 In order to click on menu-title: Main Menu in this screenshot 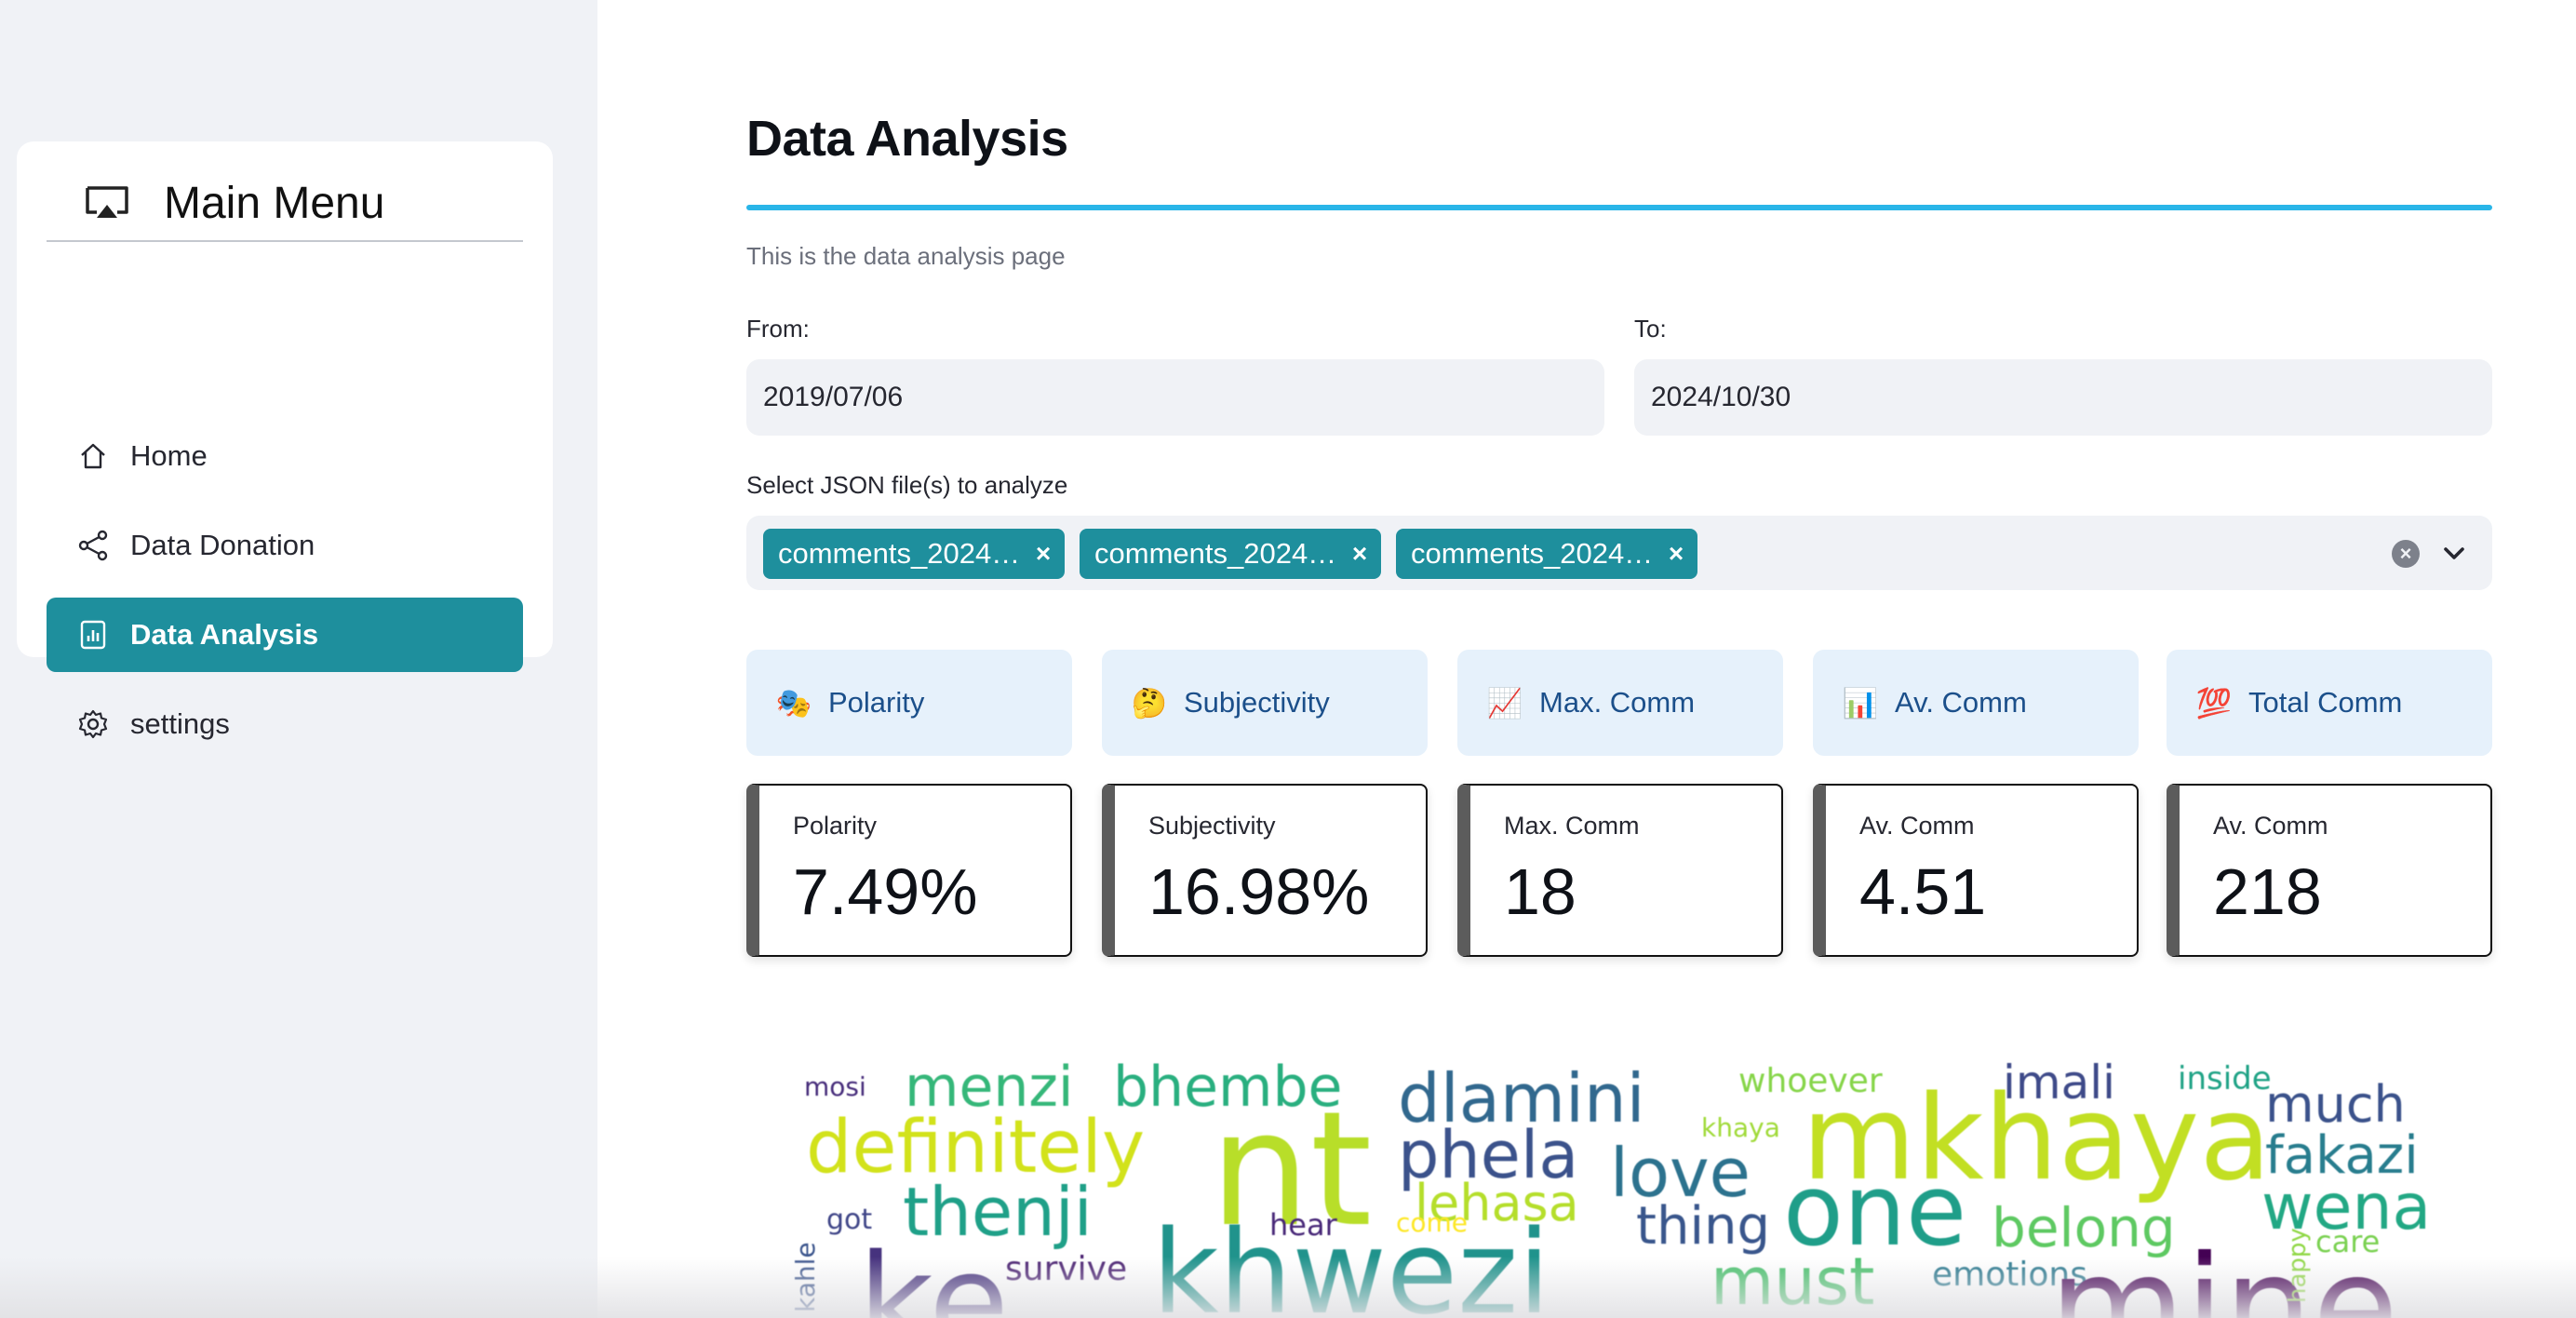, I will do `click(274, 203)`.